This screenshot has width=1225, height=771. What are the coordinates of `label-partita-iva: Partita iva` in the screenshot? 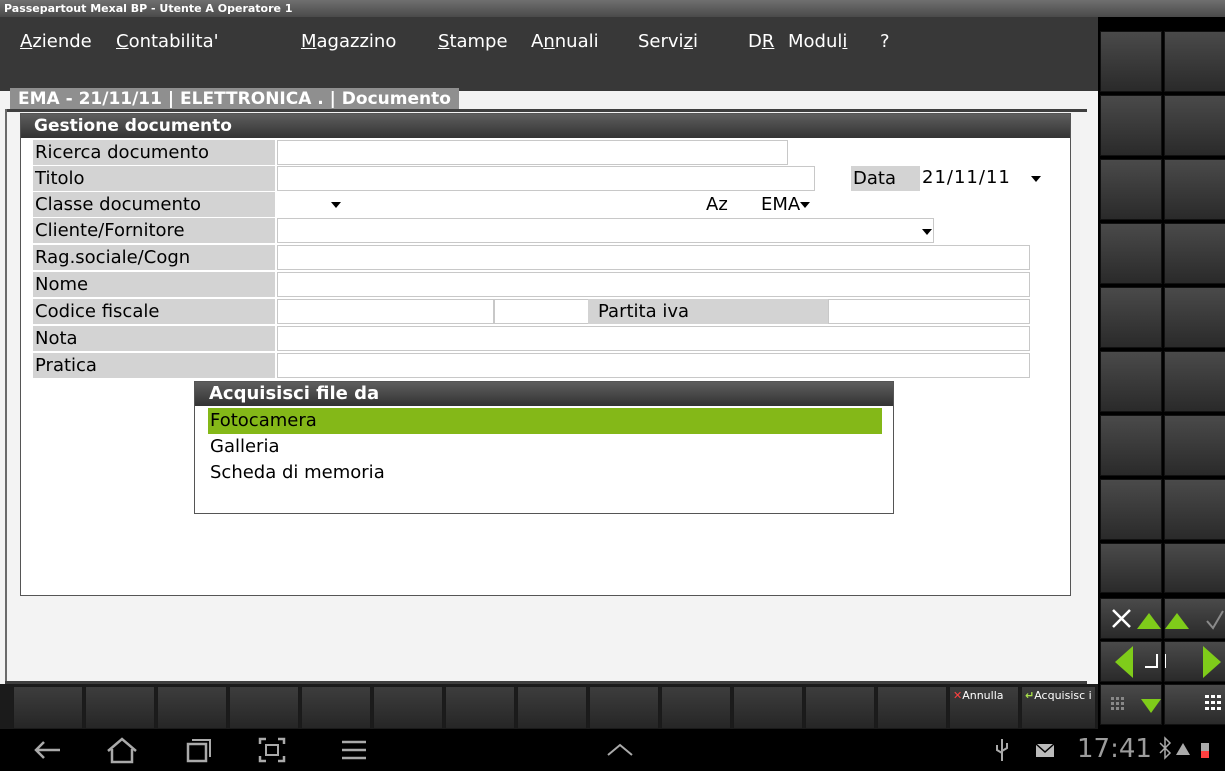 It's located at (708, 311).